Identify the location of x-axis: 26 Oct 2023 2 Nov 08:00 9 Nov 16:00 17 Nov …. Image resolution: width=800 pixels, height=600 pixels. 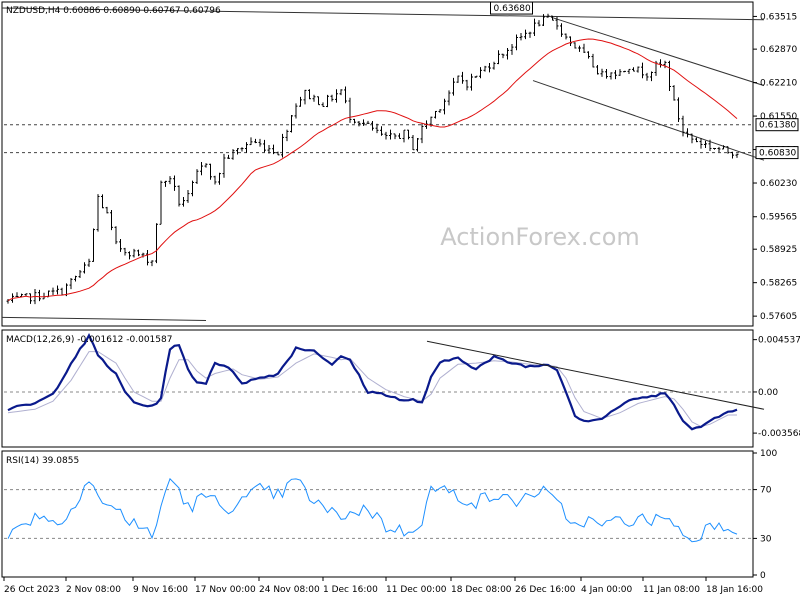
(383, 586).